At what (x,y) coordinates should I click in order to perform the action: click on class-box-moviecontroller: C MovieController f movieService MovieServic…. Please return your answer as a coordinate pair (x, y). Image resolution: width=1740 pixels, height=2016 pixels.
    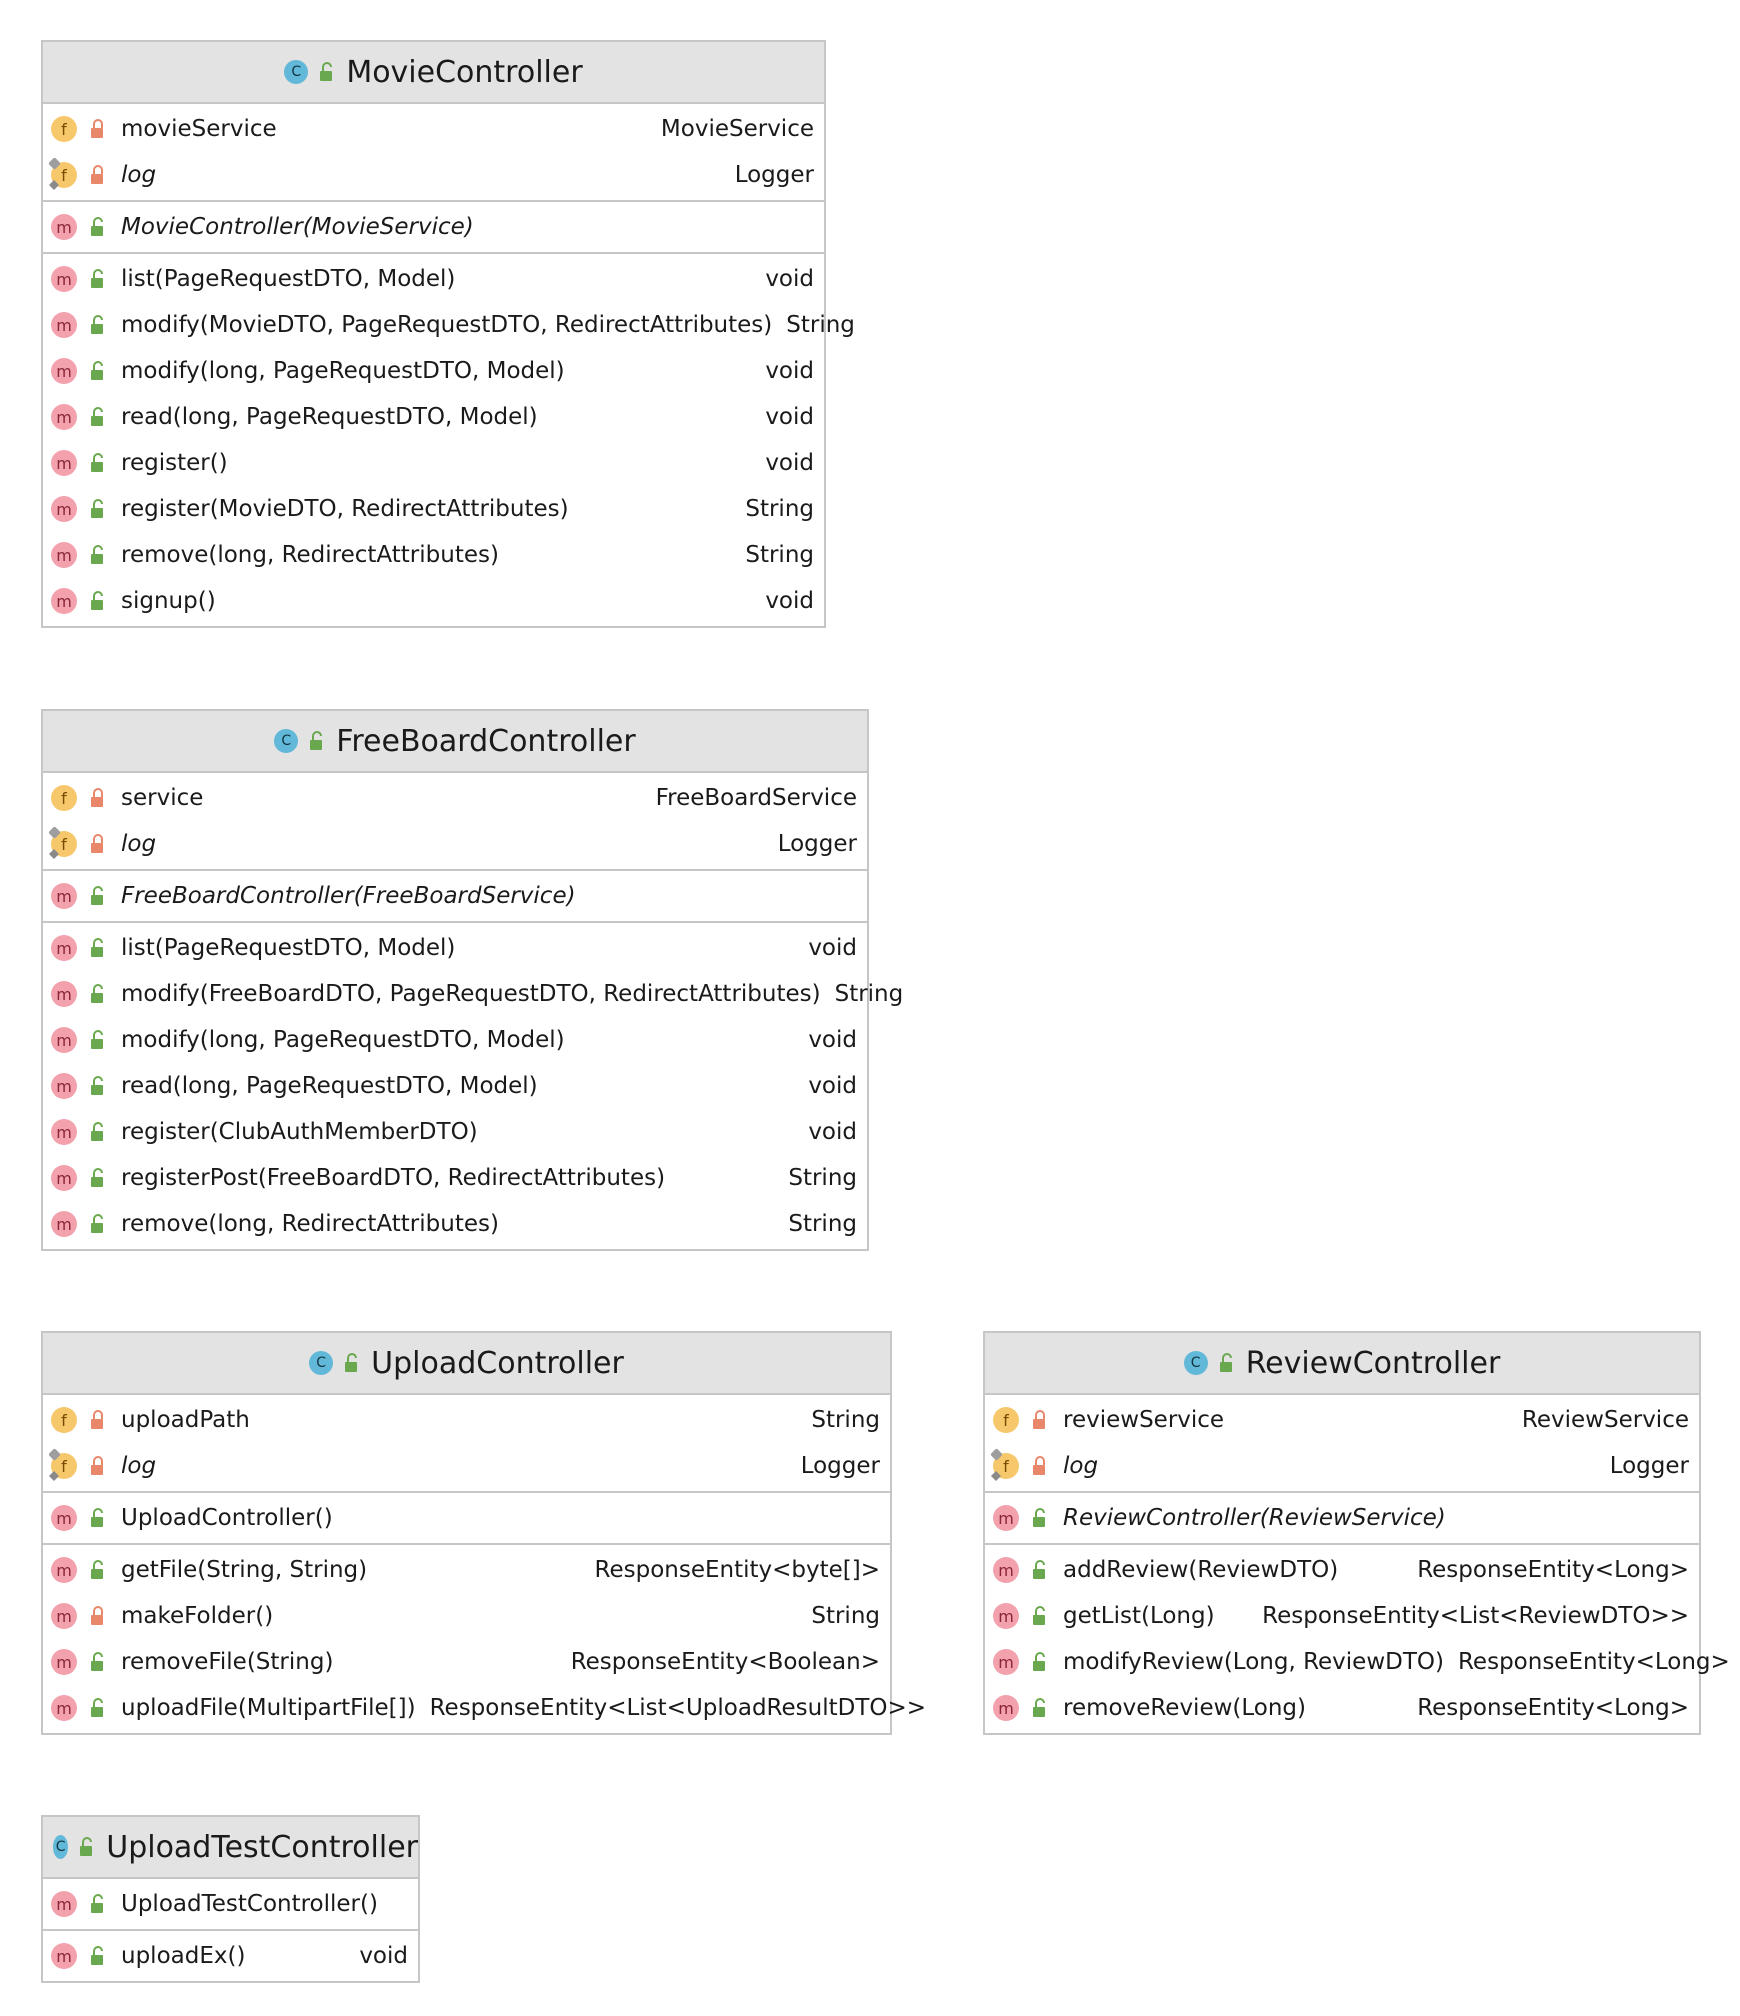
    Looking at the image, I should click on (448, 334).